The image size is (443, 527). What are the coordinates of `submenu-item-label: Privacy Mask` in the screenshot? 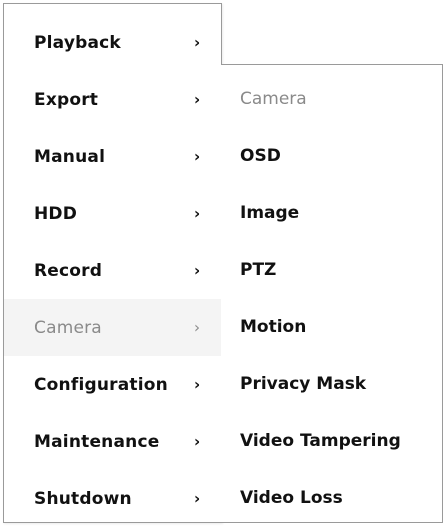 It's located at (303, 383).